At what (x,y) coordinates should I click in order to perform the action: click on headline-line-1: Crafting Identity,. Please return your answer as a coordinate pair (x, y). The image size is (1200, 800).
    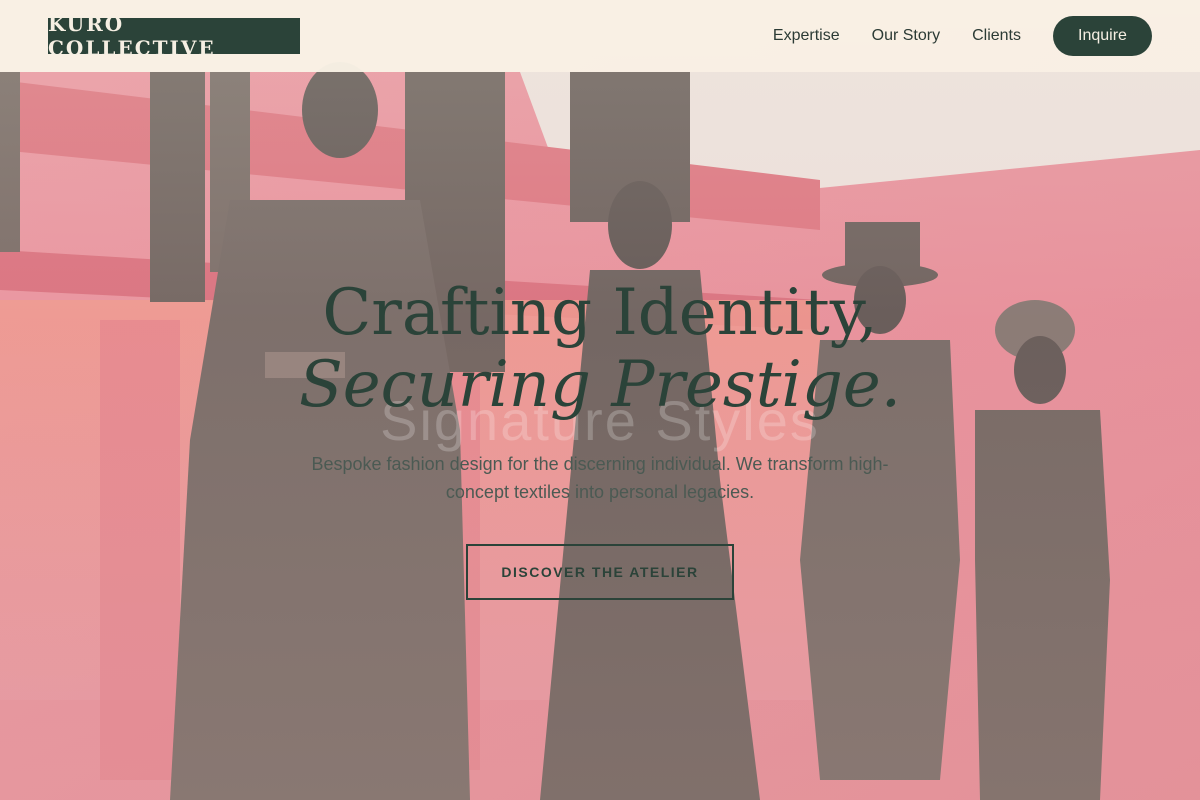
    Looking at the image, I should click on (600, 313).